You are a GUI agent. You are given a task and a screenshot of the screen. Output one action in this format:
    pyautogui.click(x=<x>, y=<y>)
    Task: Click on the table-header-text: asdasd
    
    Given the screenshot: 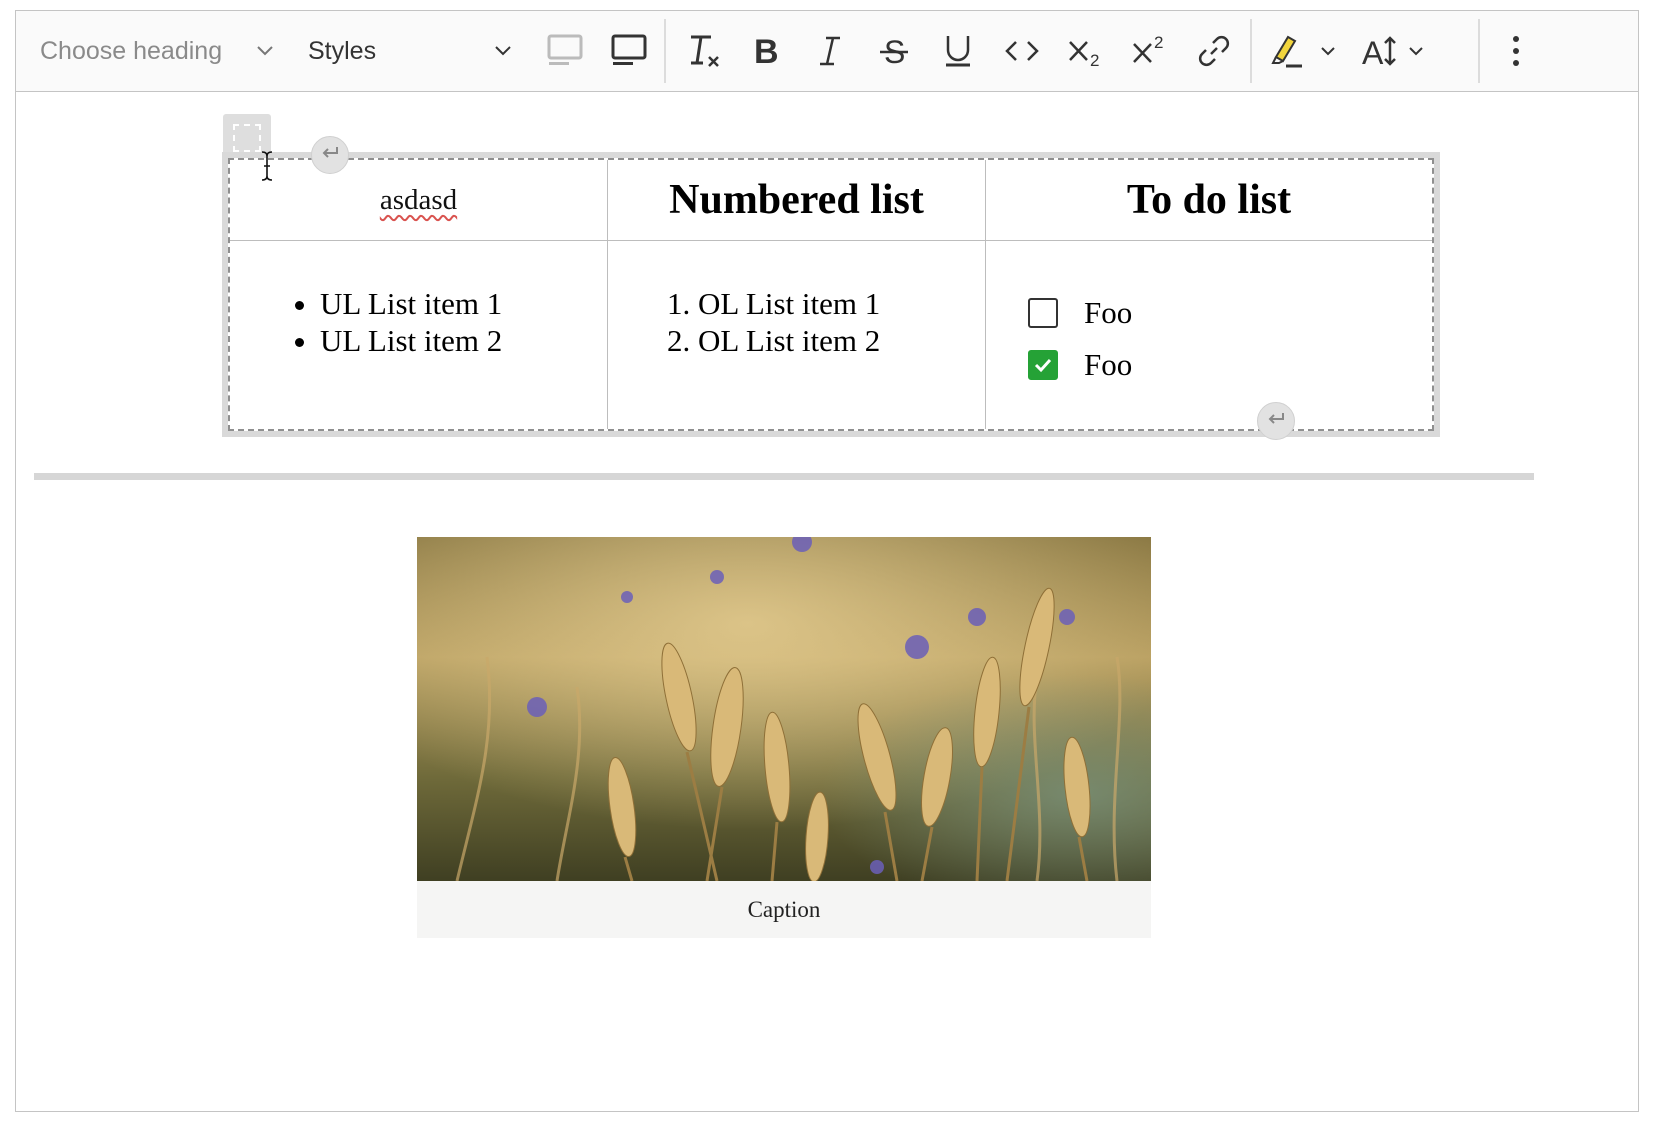 What is the action you would take?
    pyautogui.click(x=418, y=199)
    